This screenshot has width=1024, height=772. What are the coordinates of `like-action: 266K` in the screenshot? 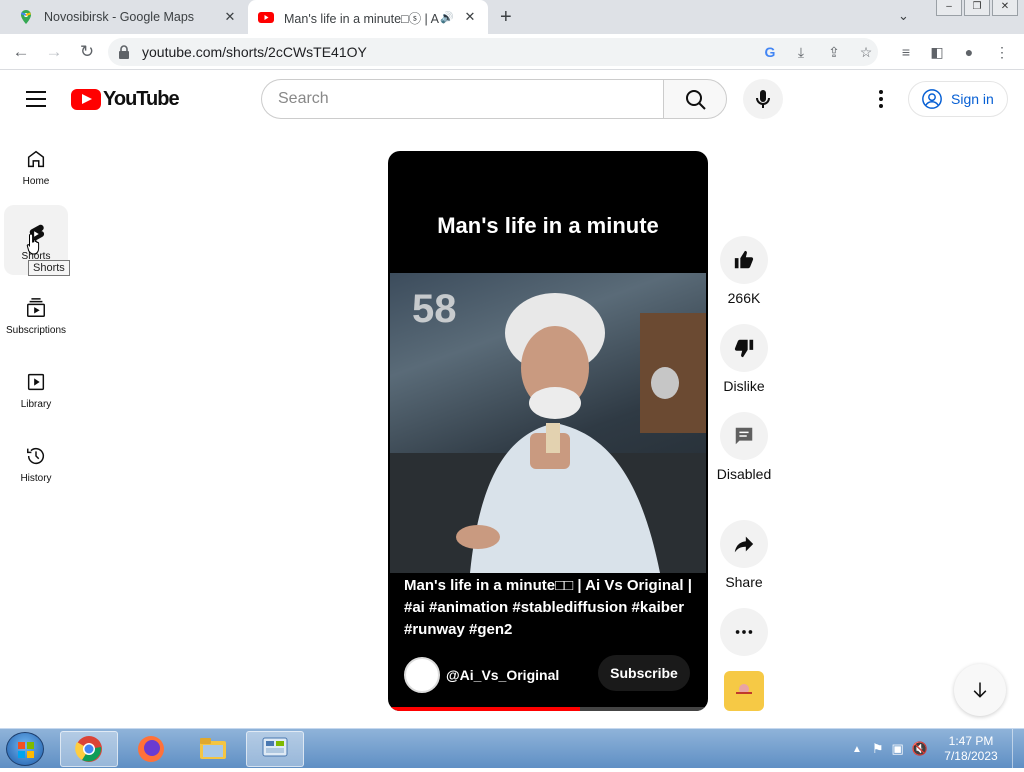 It's located at (744, 271).